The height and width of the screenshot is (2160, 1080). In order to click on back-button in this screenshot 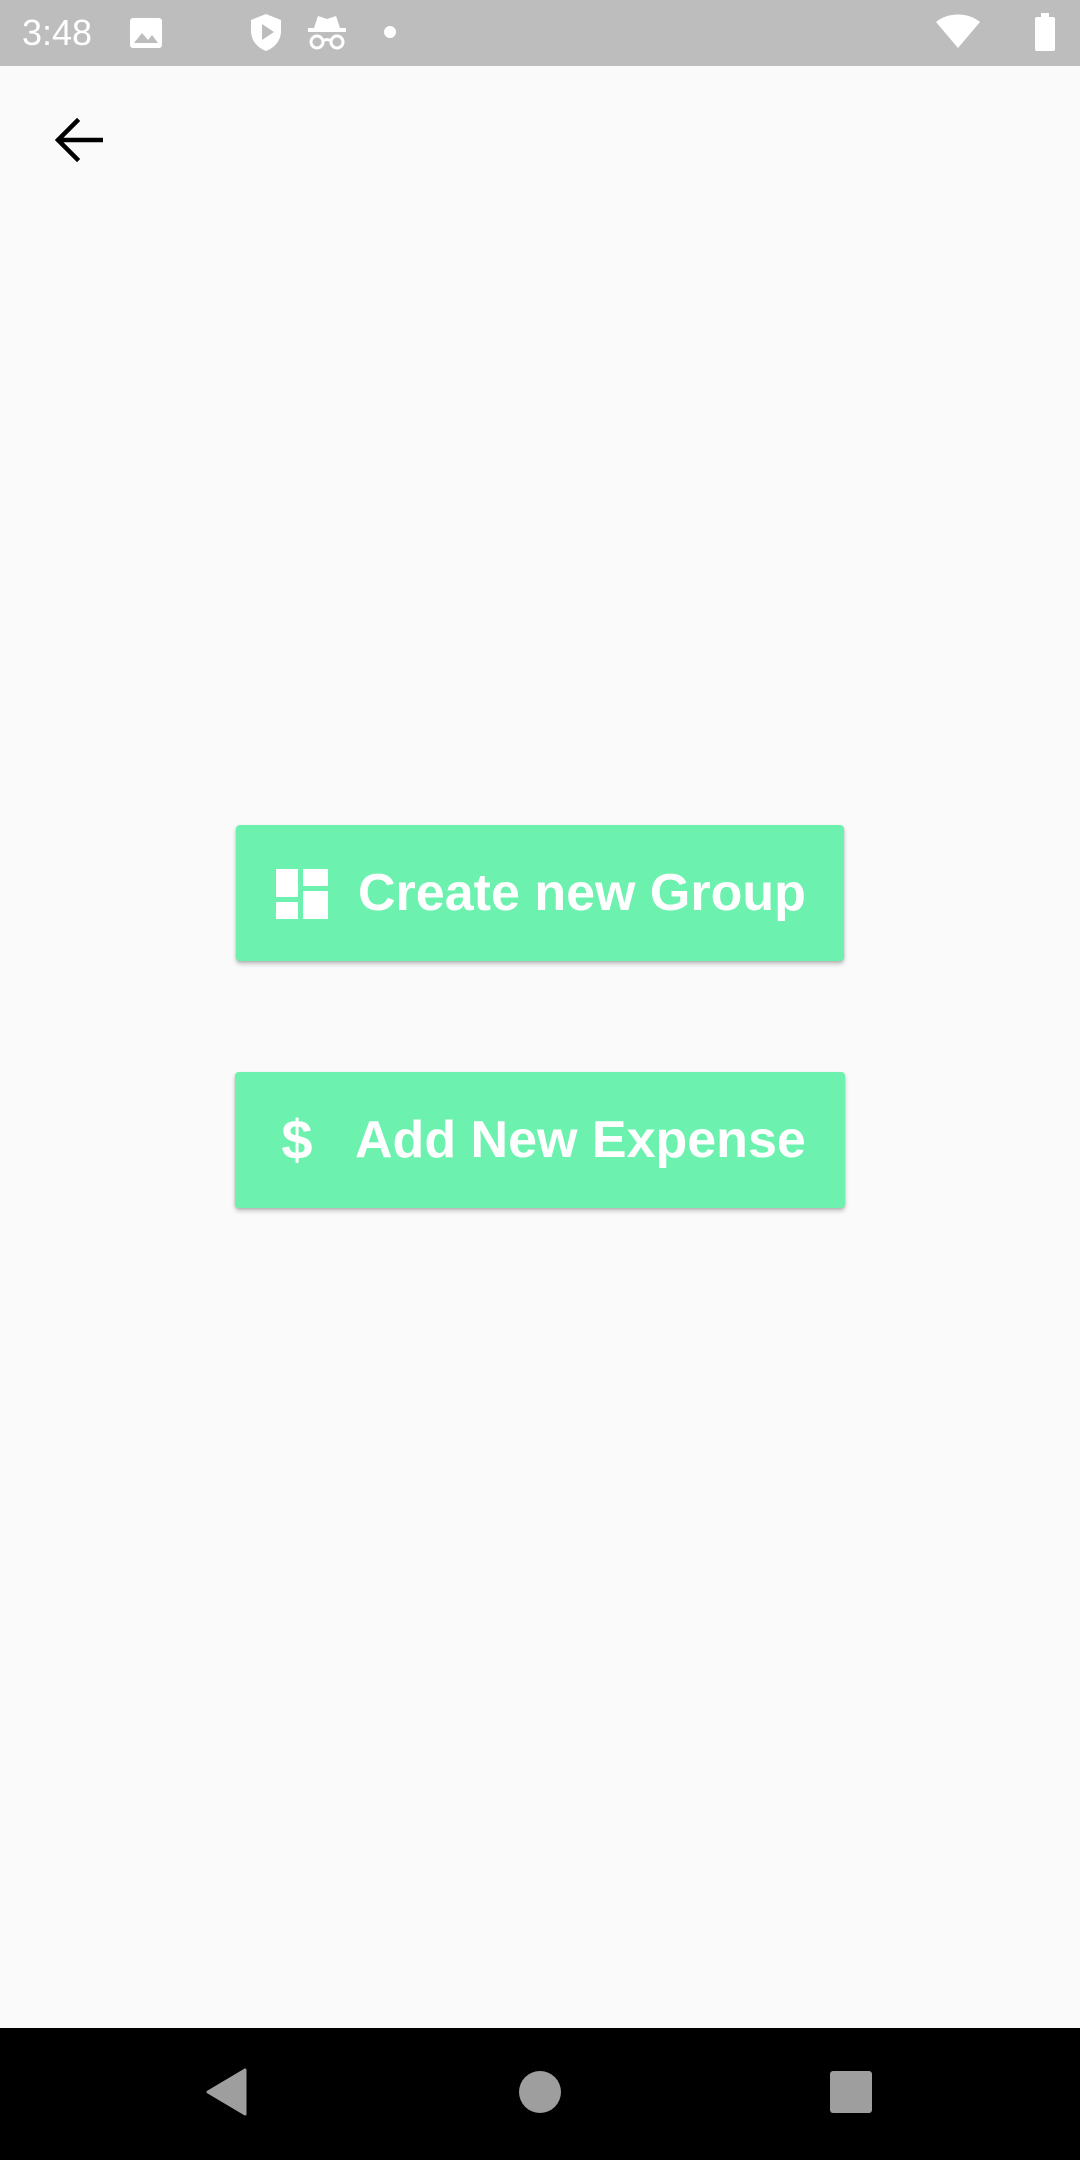, I will do `click(78, 142)`.